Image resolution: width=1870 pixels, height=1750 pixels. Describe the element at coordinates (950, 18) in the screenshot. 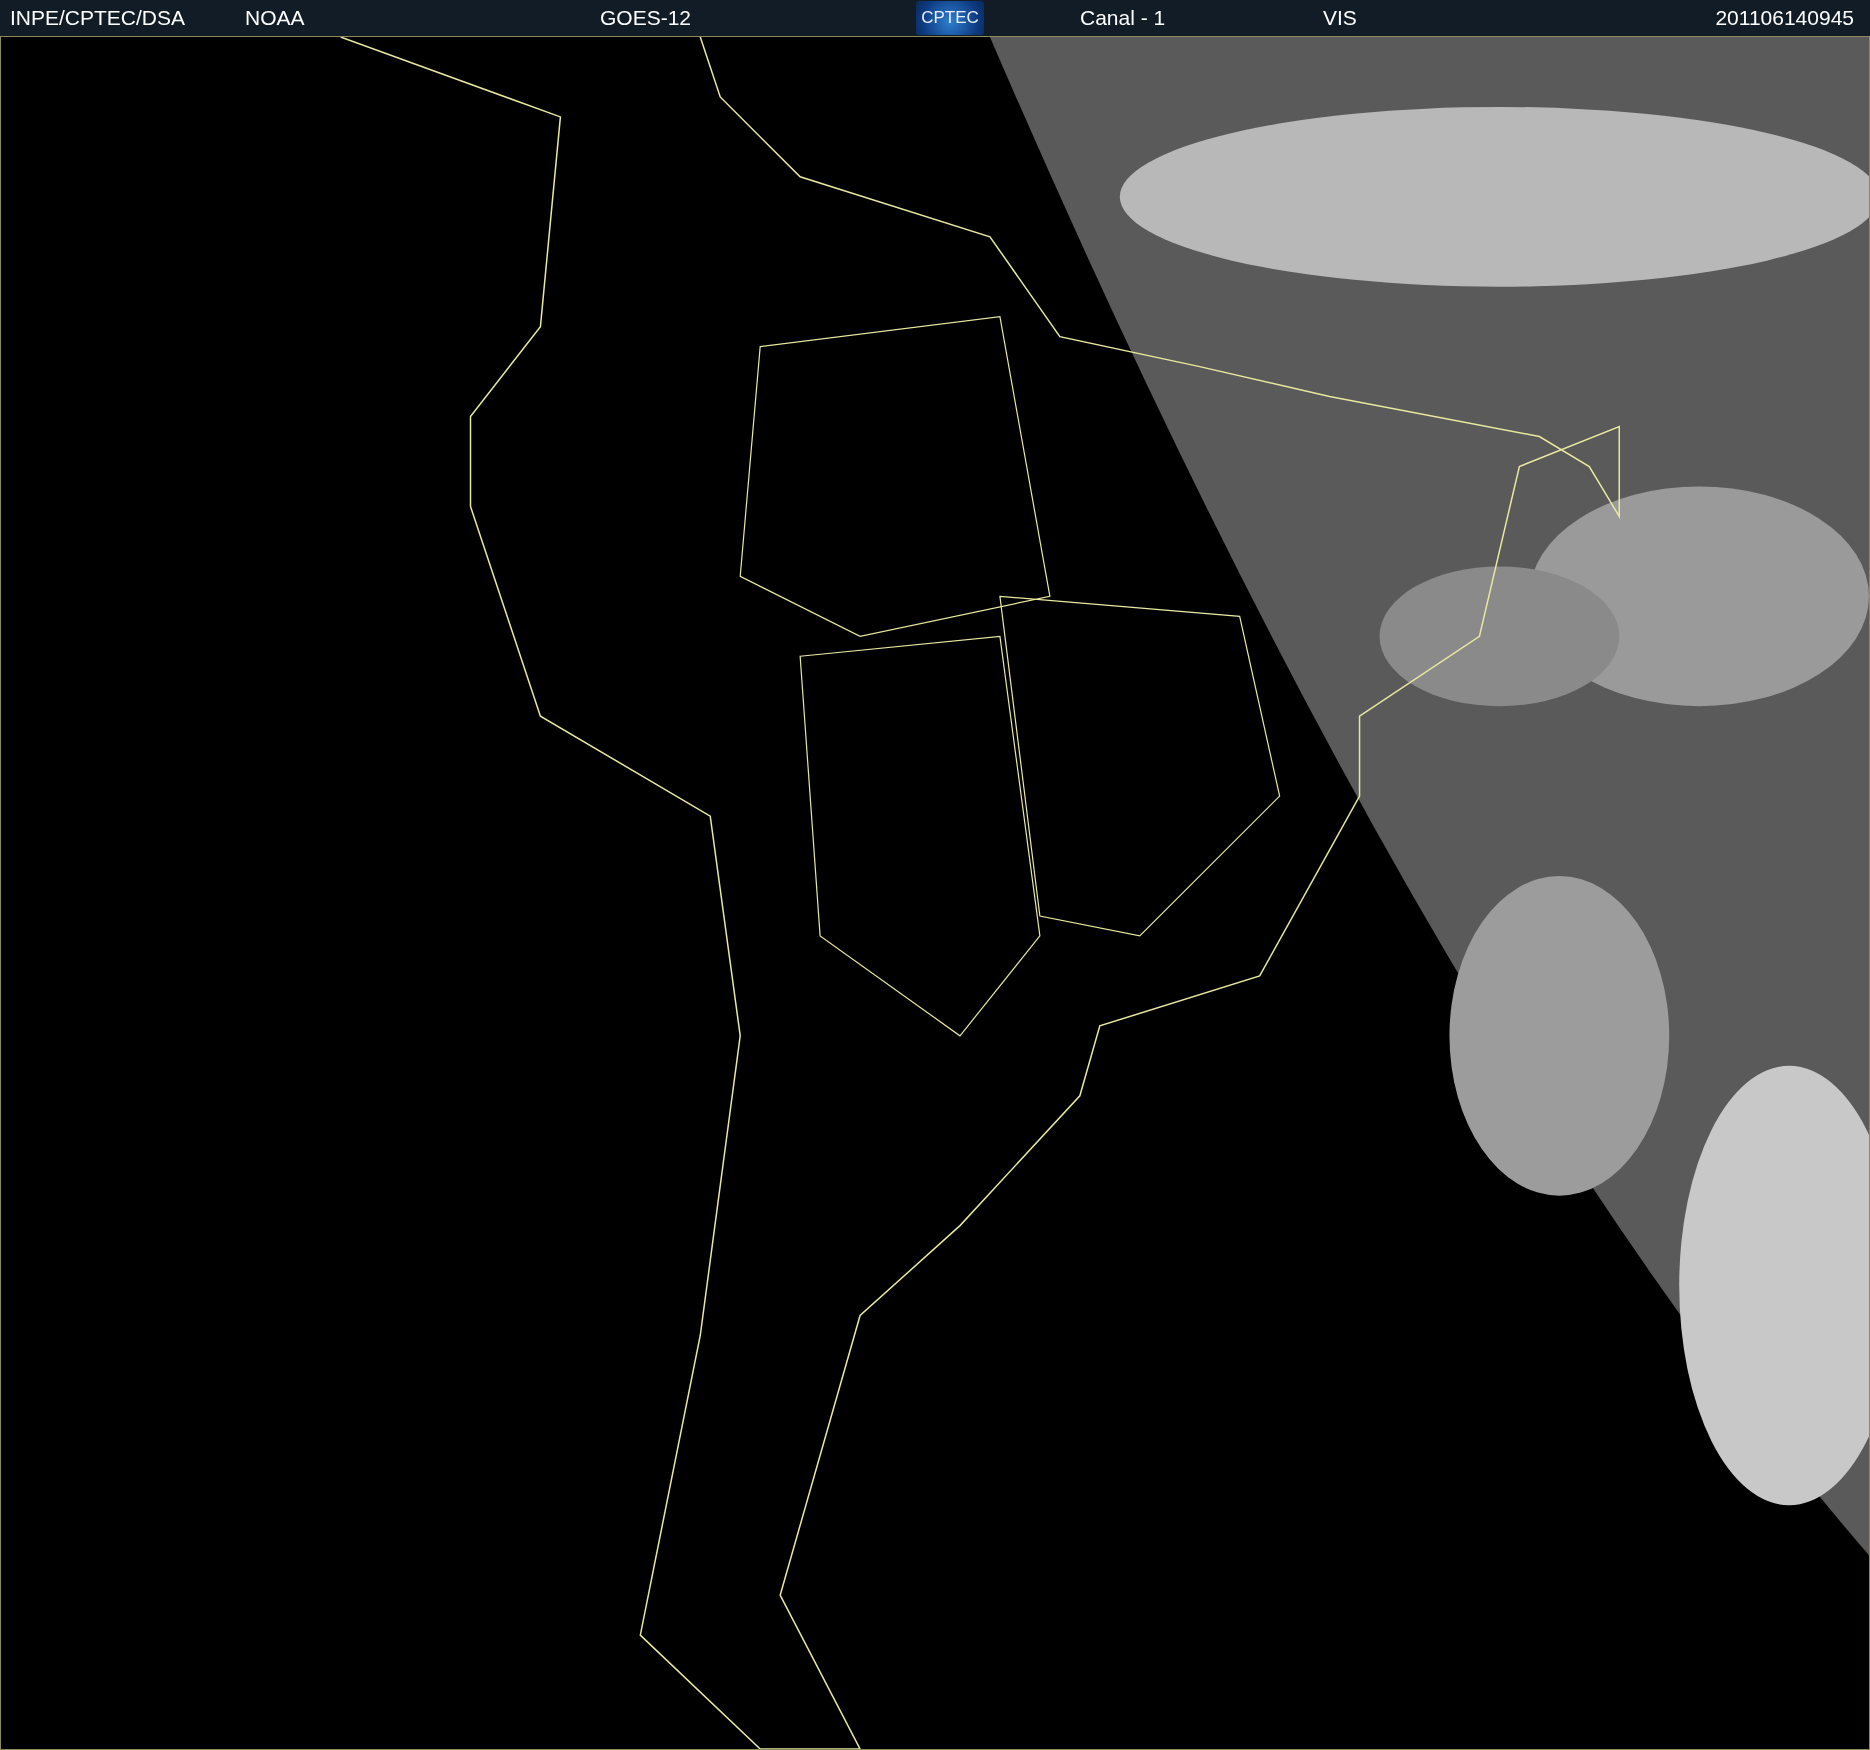

I see `logo: CPTEC` at that location.